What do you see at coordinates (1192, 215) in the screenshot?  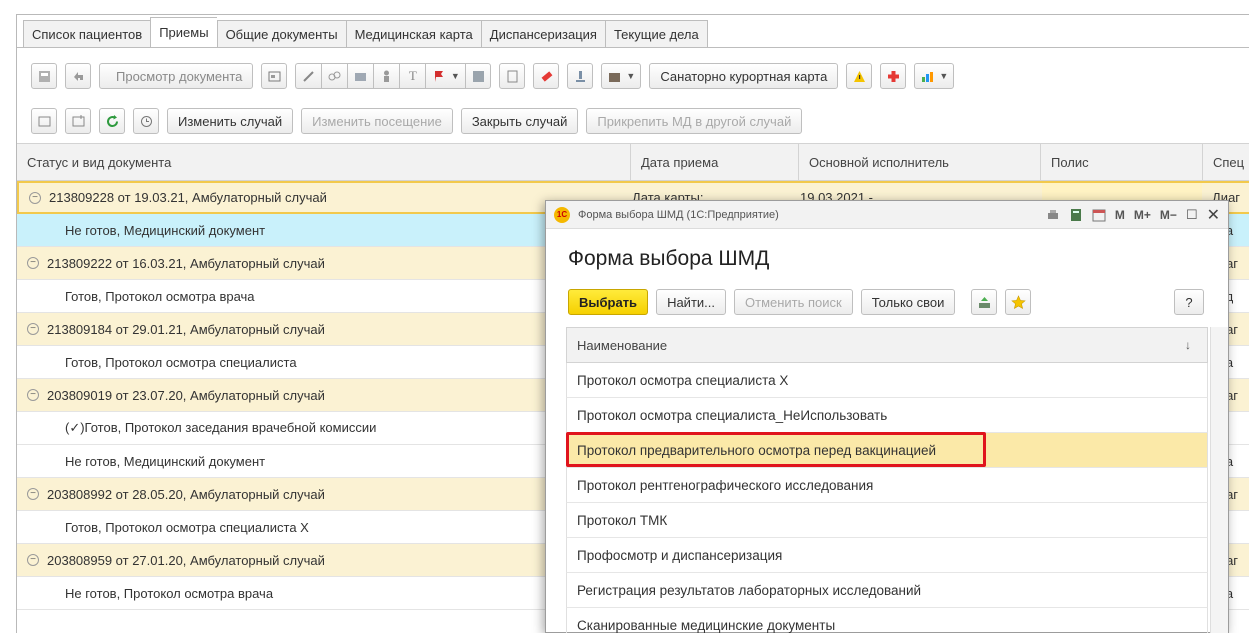 I see `maximize-icon: ☐` at bounding box center [1192, 215].